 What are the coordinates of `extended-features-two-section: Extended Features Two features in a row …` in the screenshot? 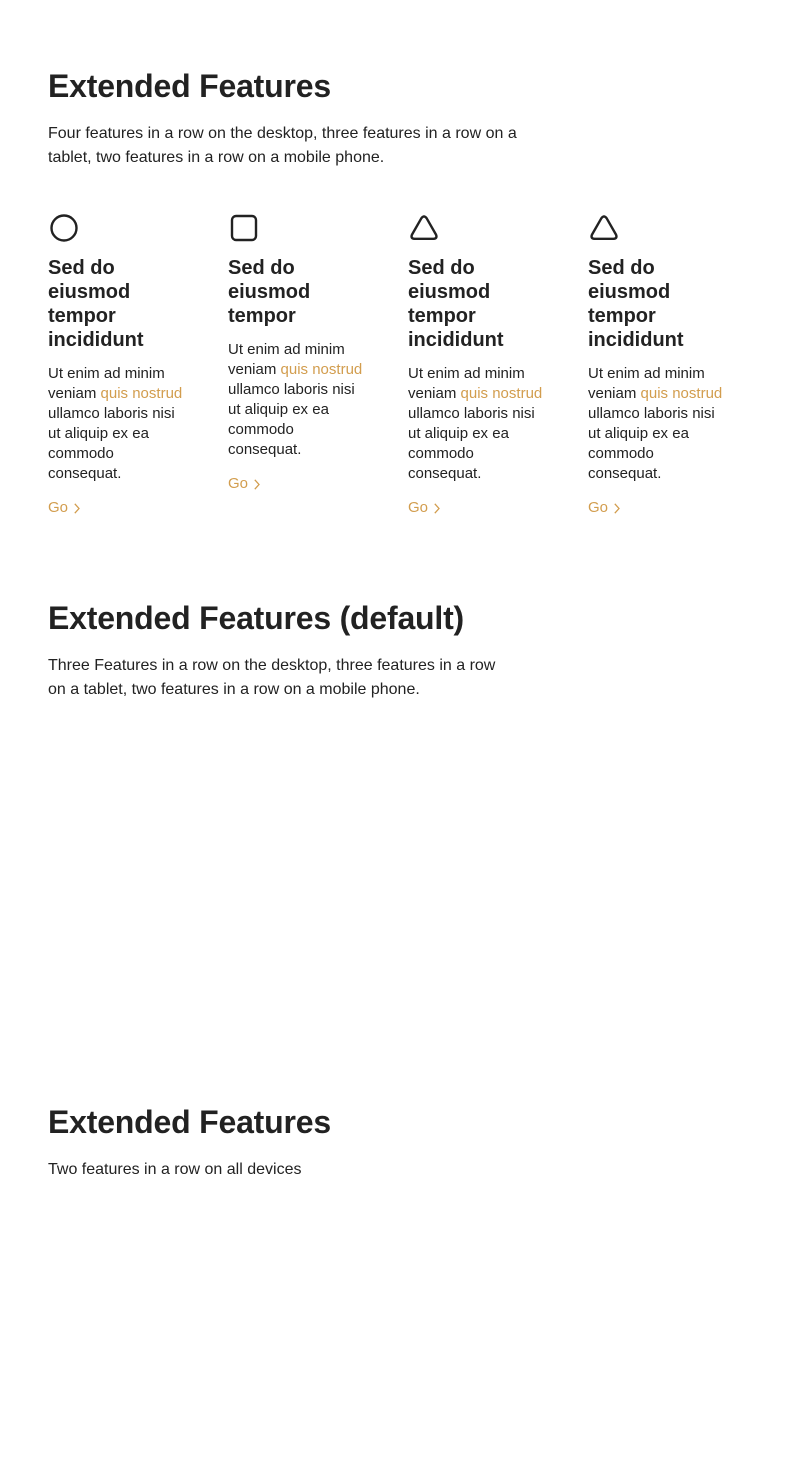 It's located at (400, 1143).